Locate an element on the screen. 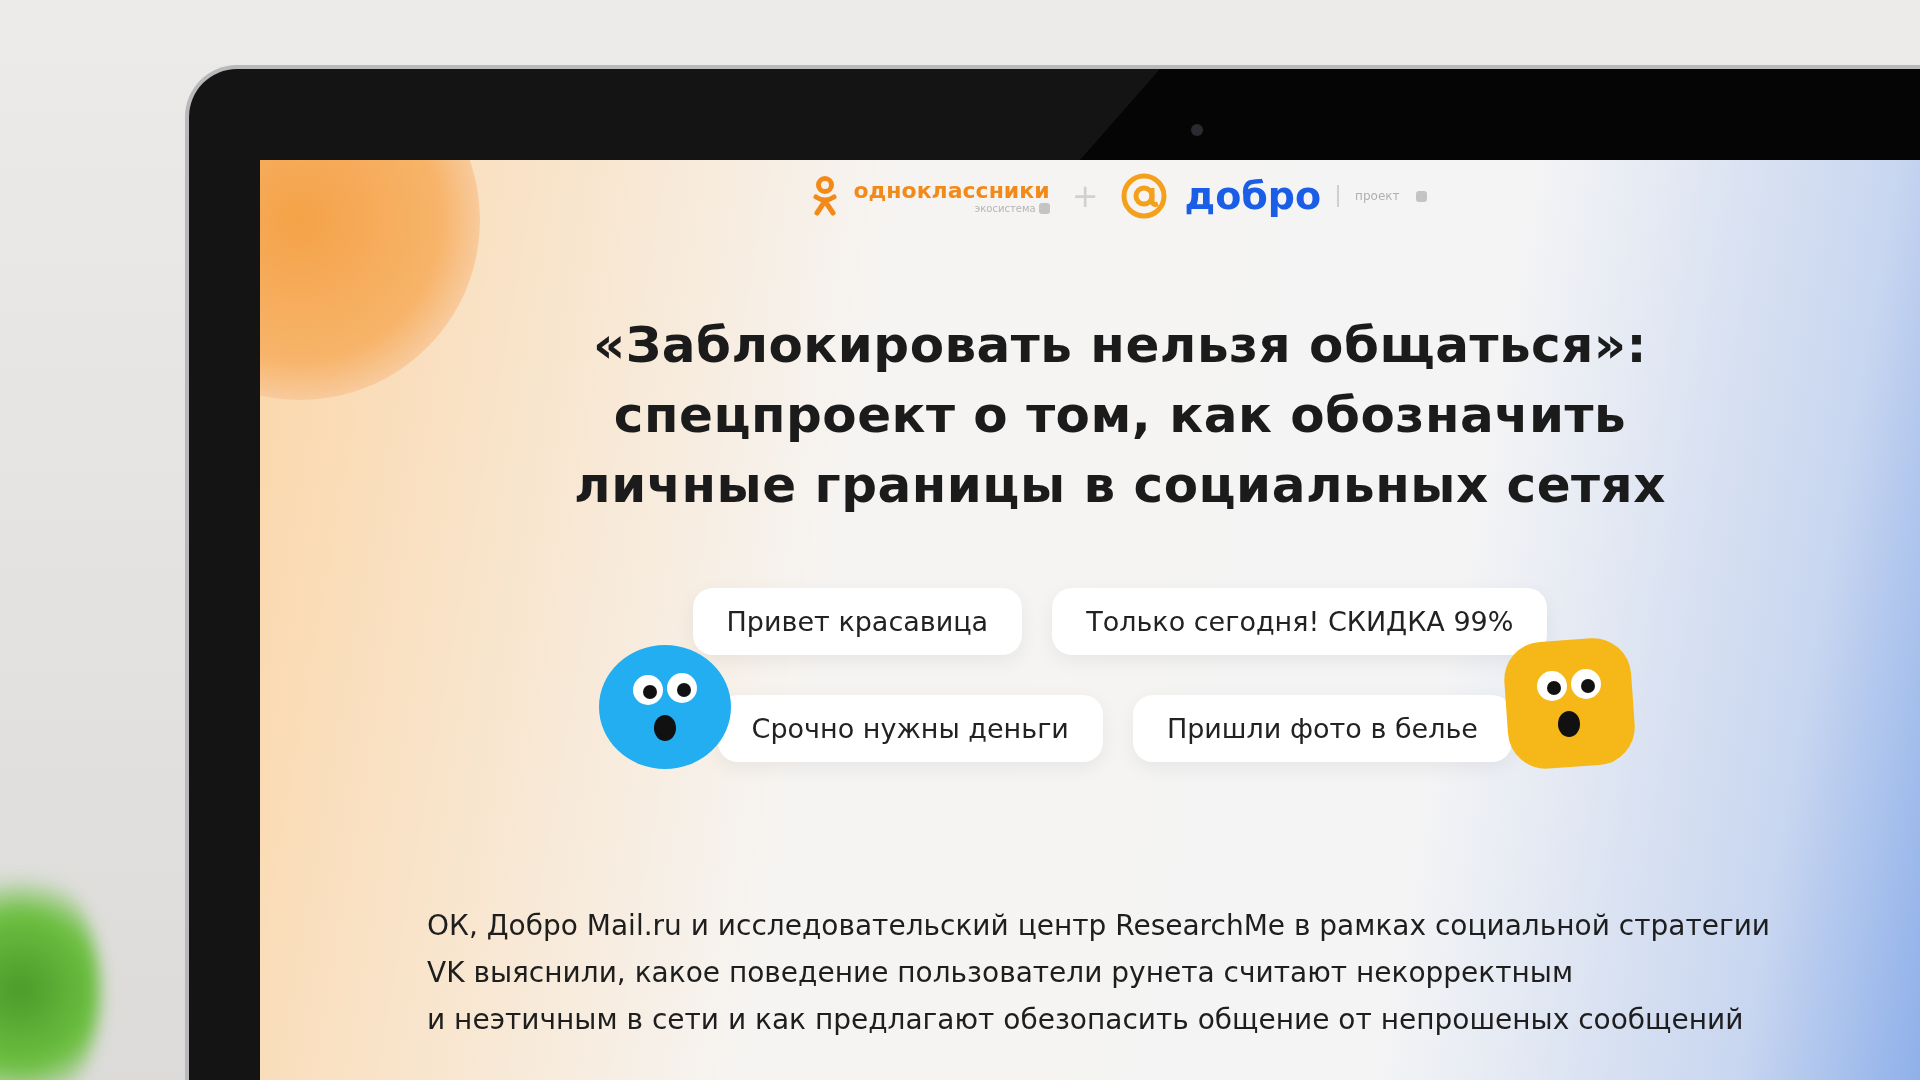 The width and height of the screenshot is (1920, 1080). brand-subtitle: проект is located at coordinates (1377, 196).